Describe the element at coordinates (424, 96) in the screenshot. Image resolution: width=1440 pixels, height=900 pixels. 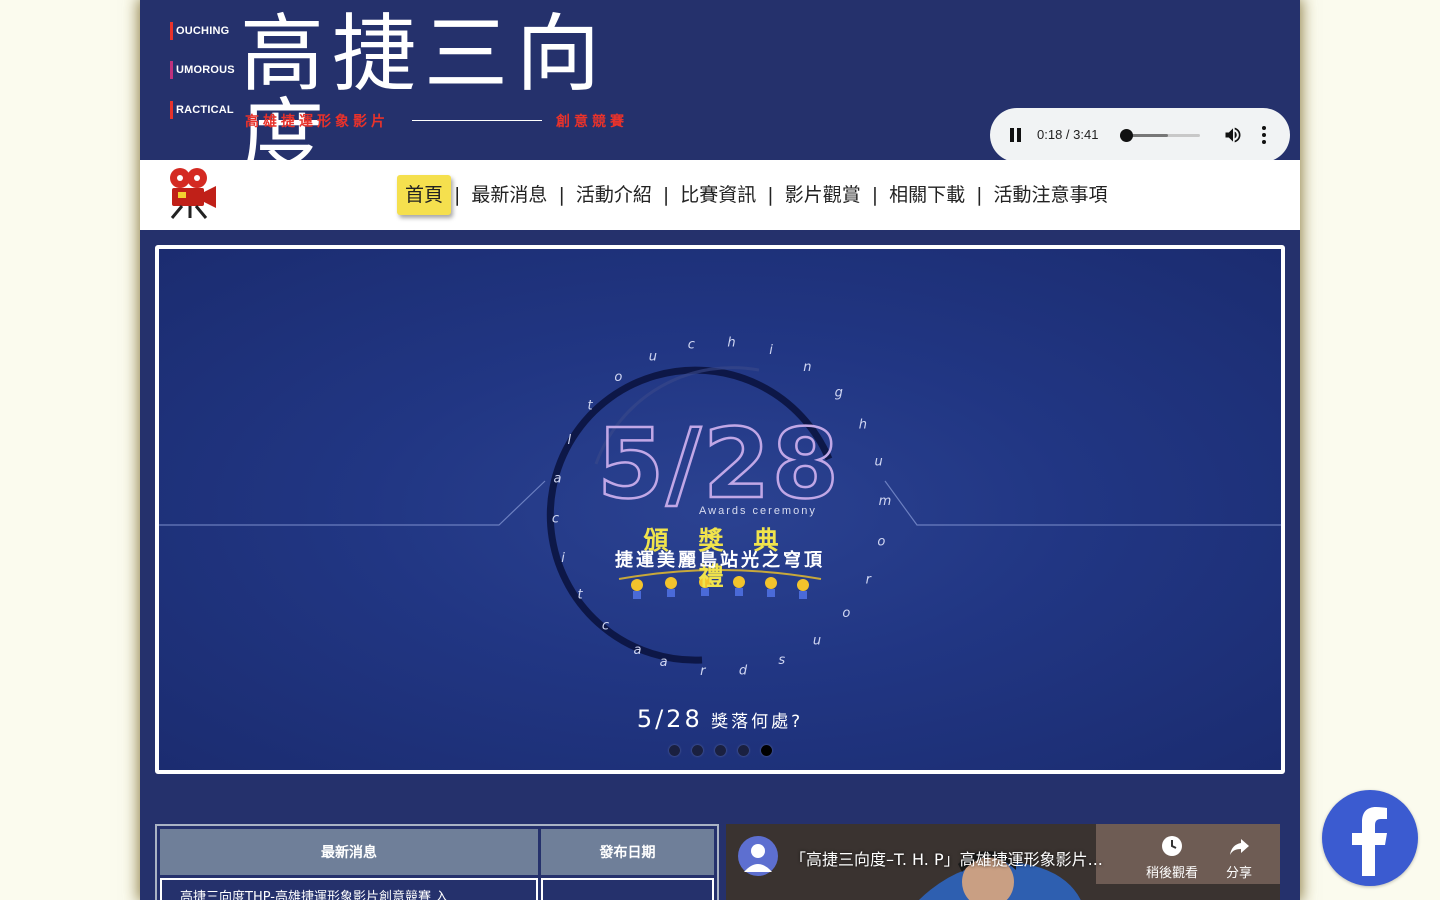
I see `logo-title: 高捷三向度` at that location.